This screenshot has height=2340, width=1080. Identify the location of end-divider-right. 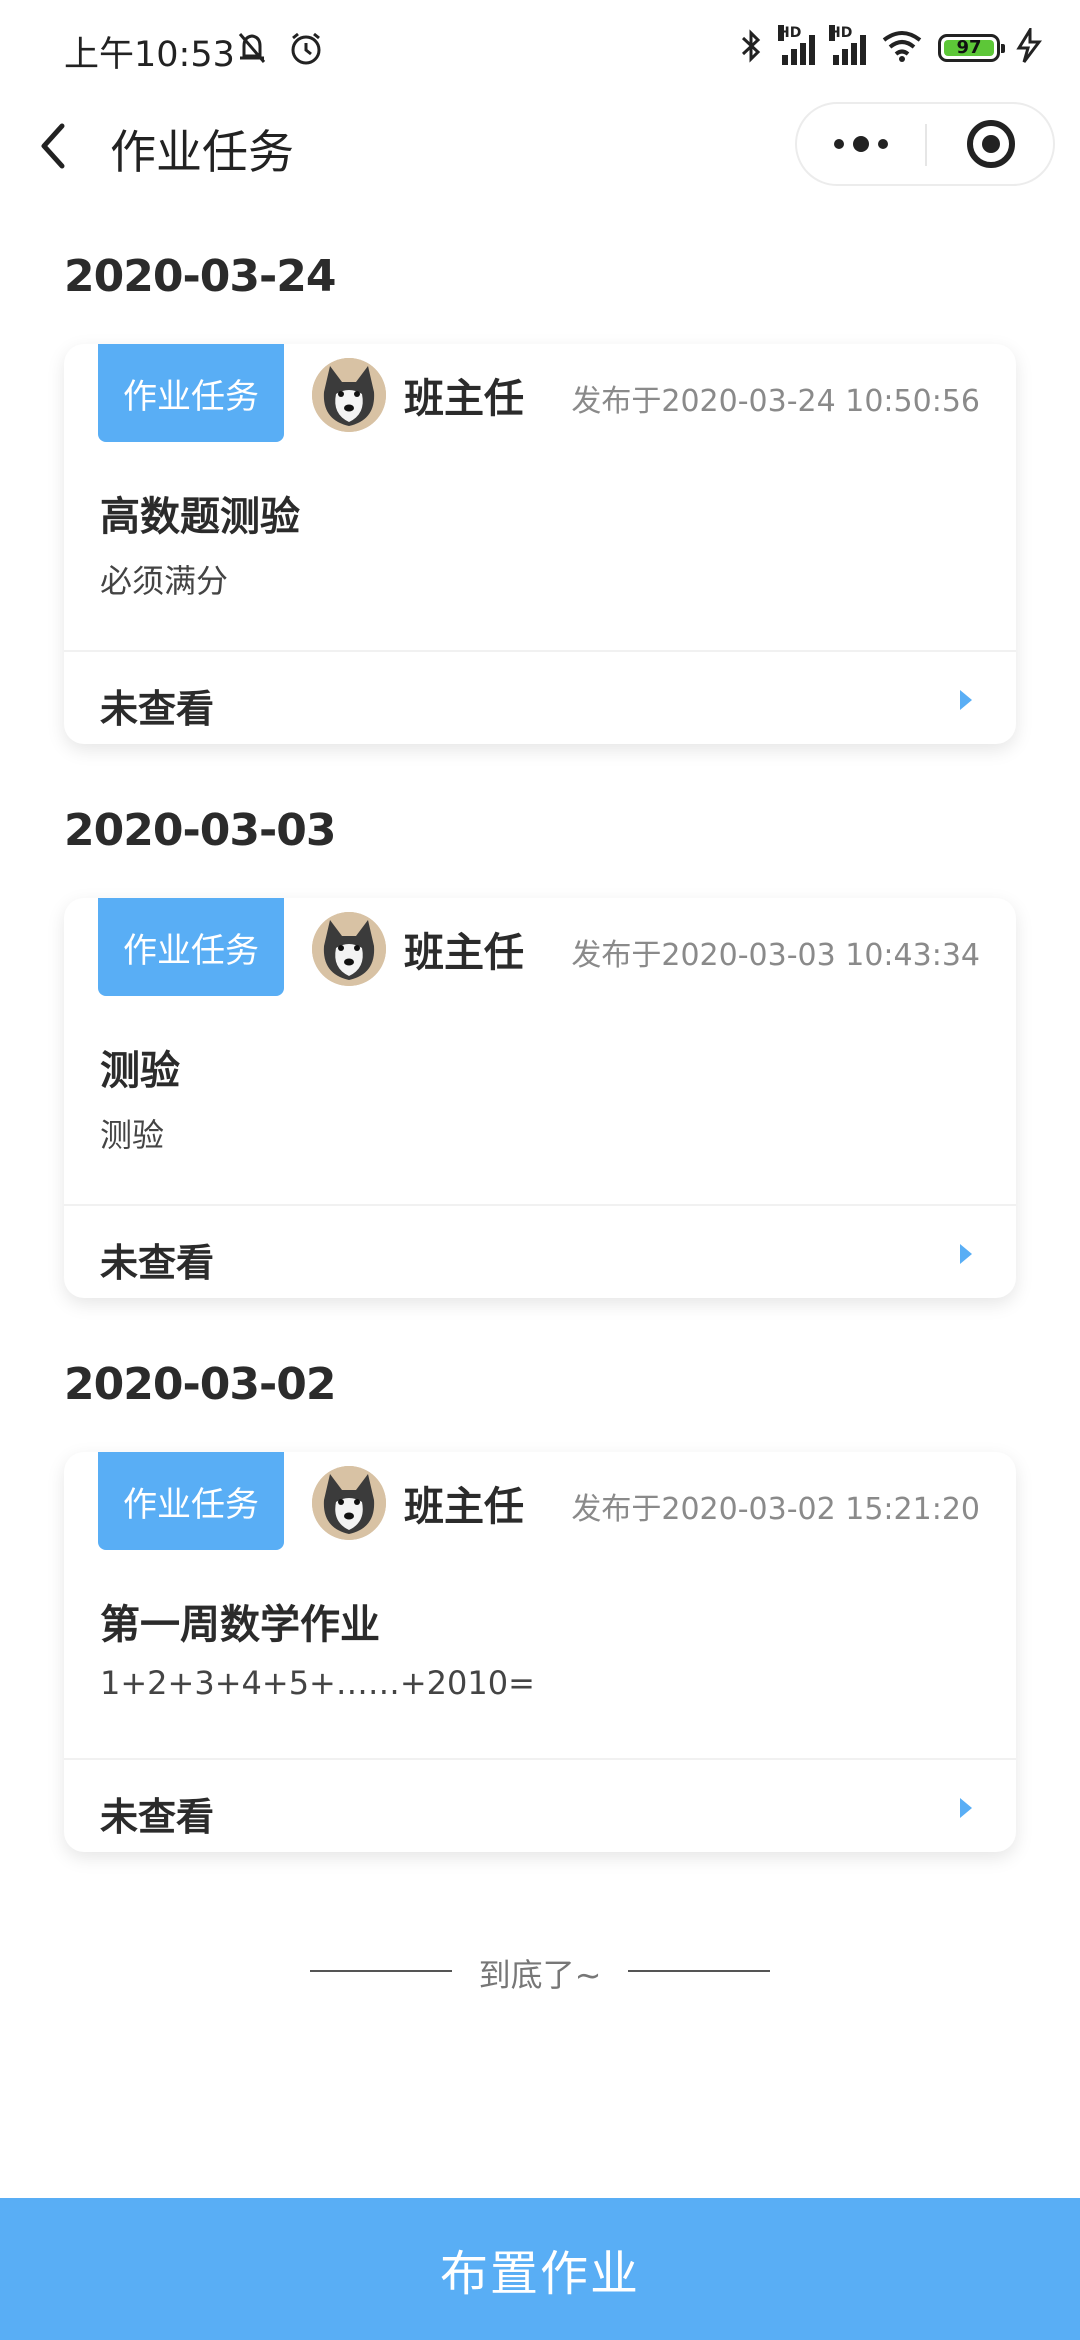
(699, 1971).